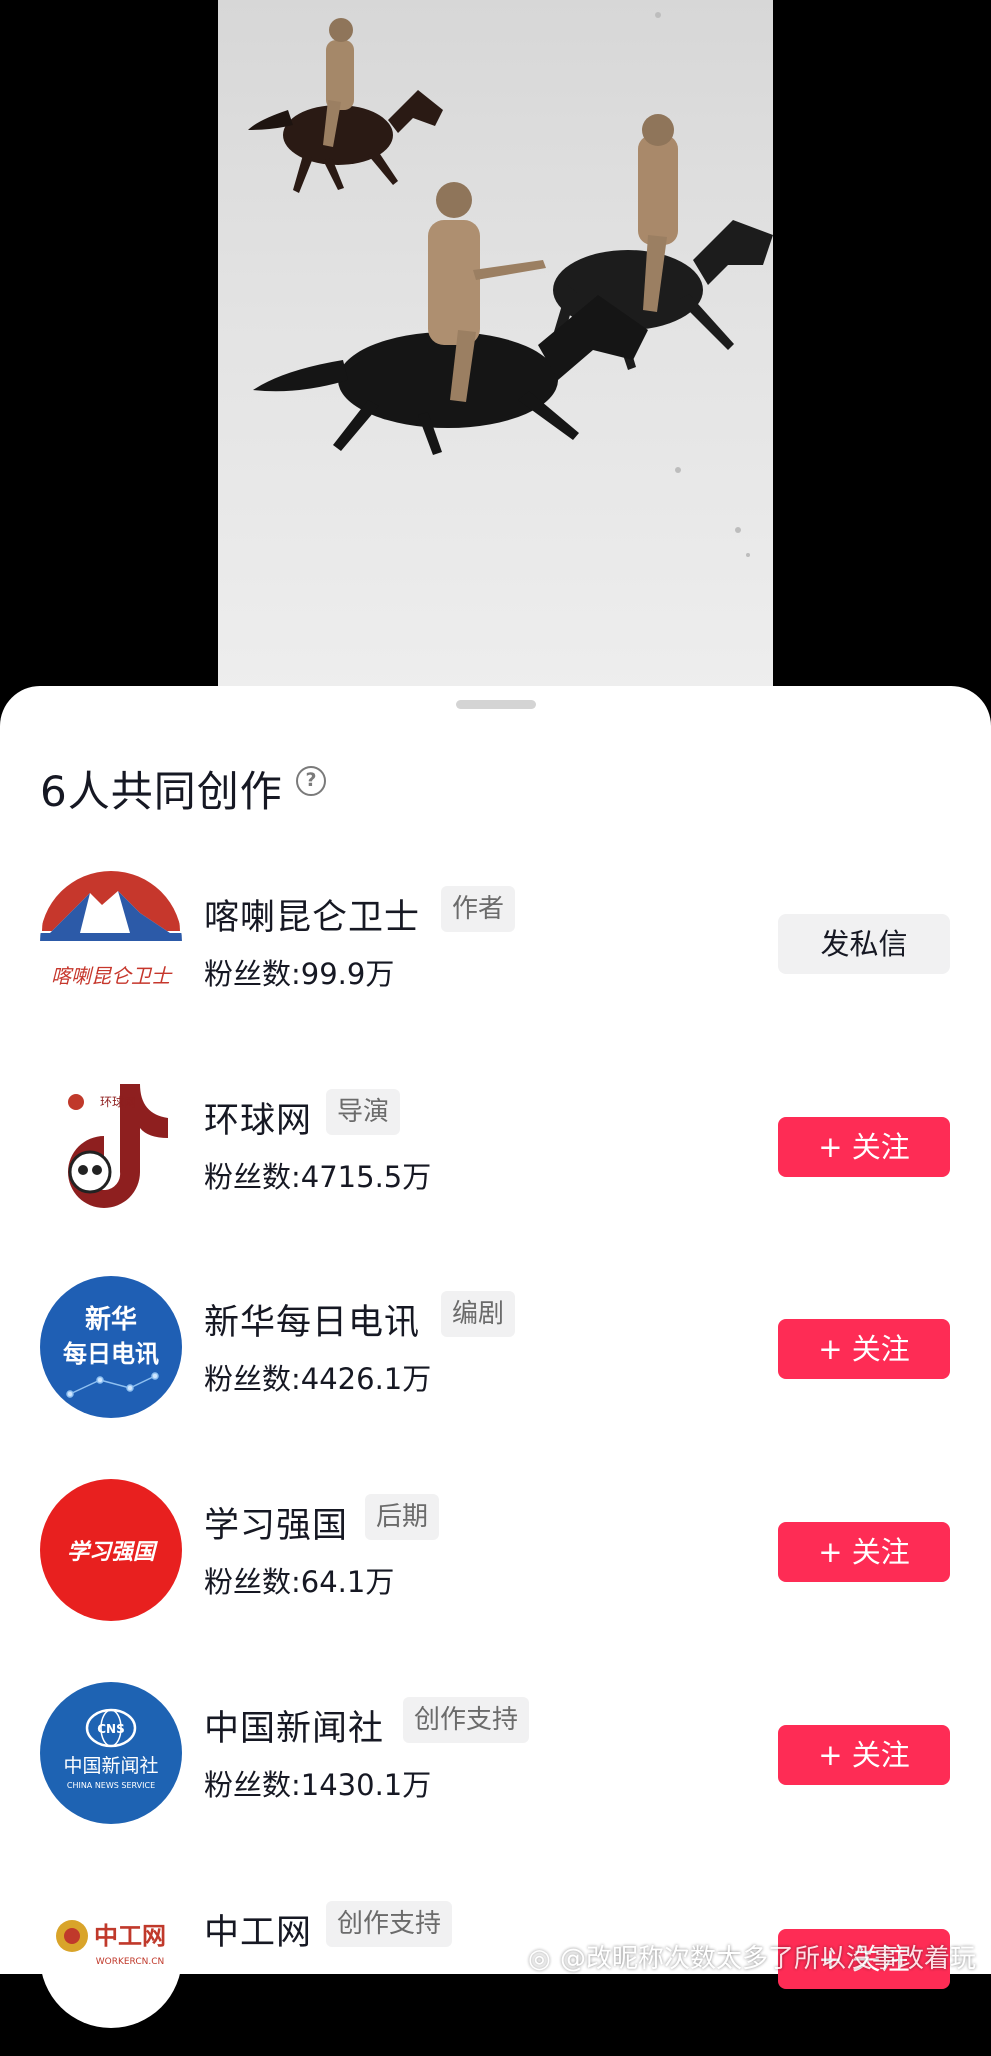 This screenshot has height=2056, width=991. I want to click on rider-center, so click(450, 318).